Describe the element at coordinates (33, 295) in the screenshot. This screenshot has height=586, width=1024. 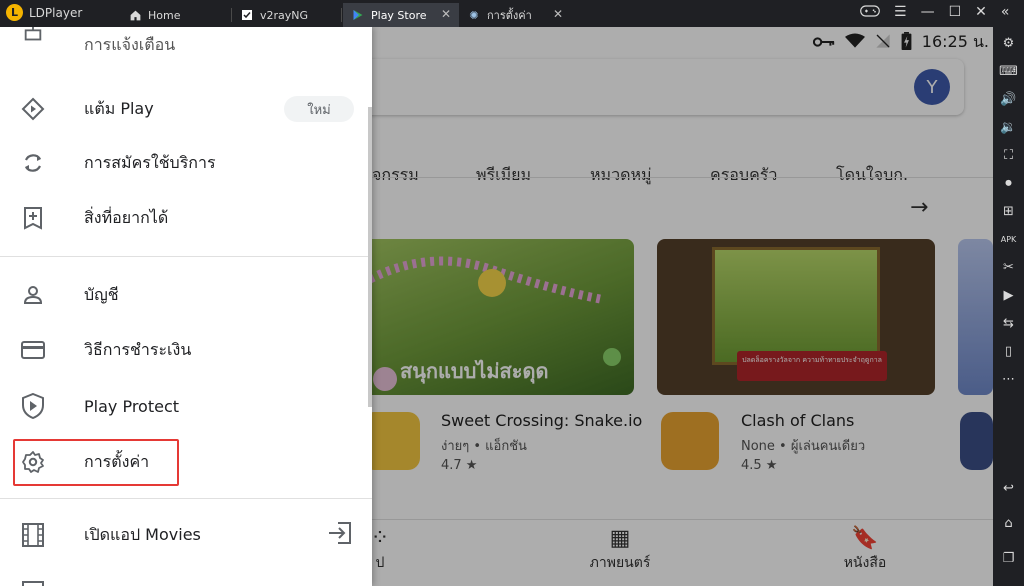
I see `account-person-icon` at that location.